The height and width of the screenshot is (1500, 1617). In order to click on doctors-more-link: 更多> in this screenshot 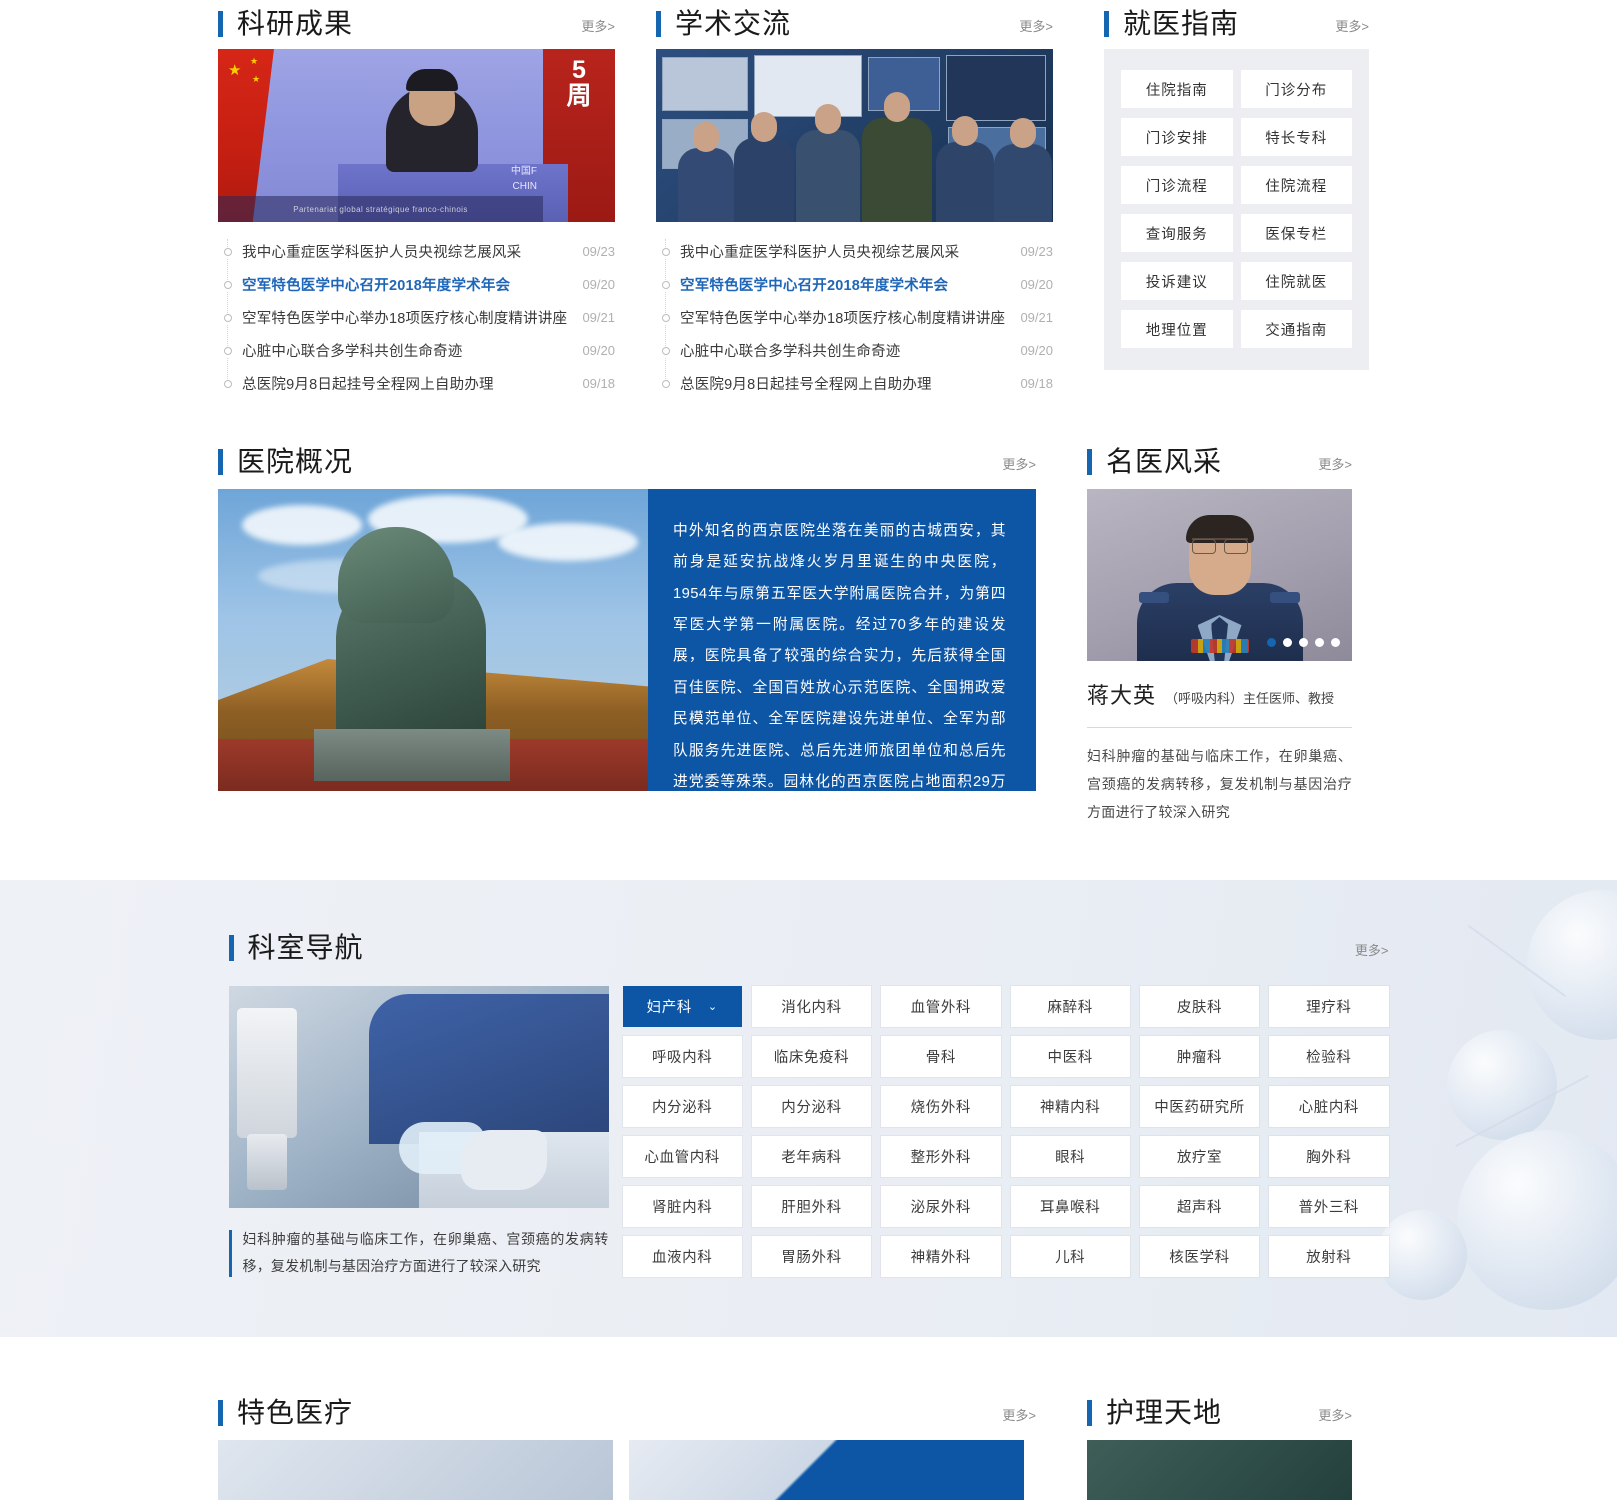, I will do `click(1335, 465)`.